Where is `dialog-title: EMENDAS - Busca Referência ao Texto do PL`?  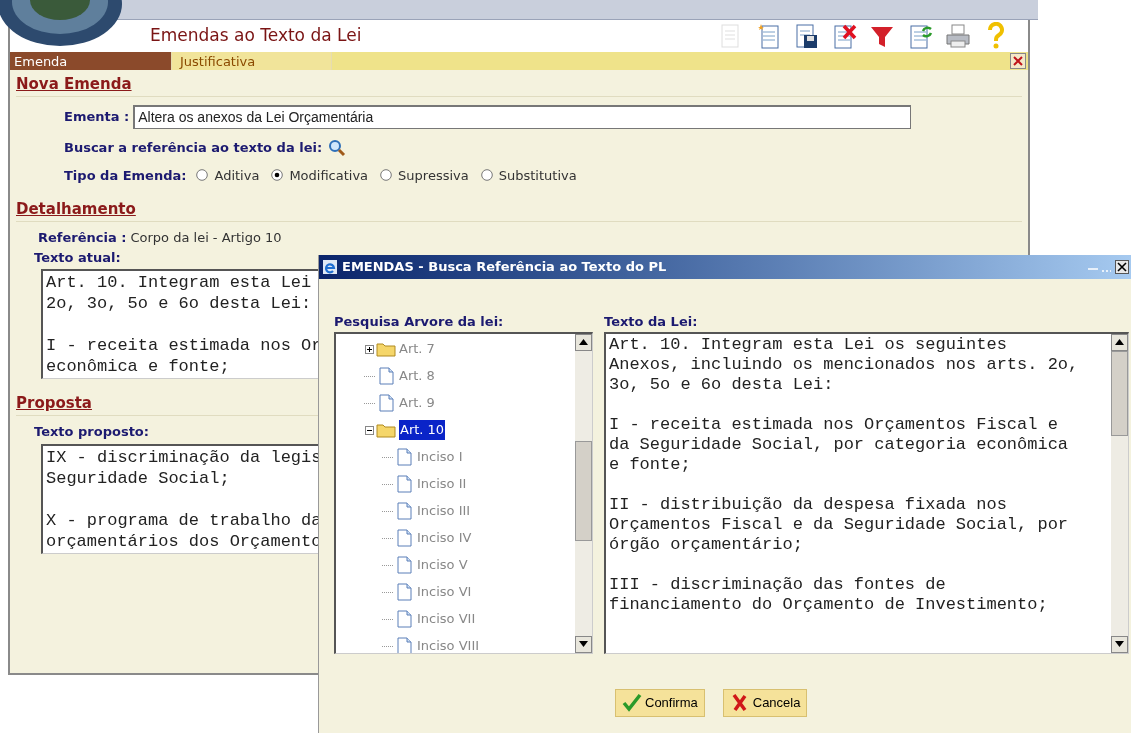 dialog-title: EMENDAS - Busca Referência ao Texto do PL is located at coordinates (504, 267).